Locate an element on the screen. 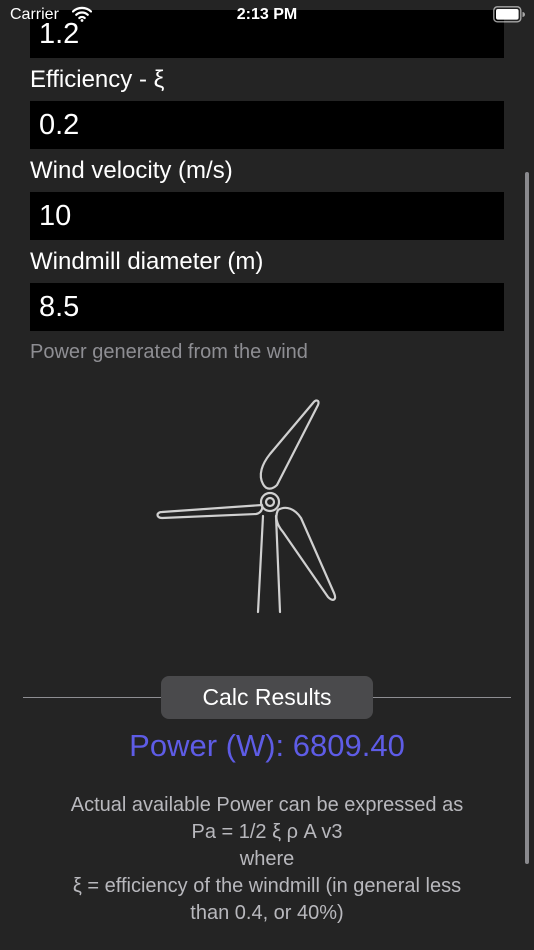 This screenshot has height=950, width=534. wind-velocity-value: 10 is located at coordinates (55, 216).